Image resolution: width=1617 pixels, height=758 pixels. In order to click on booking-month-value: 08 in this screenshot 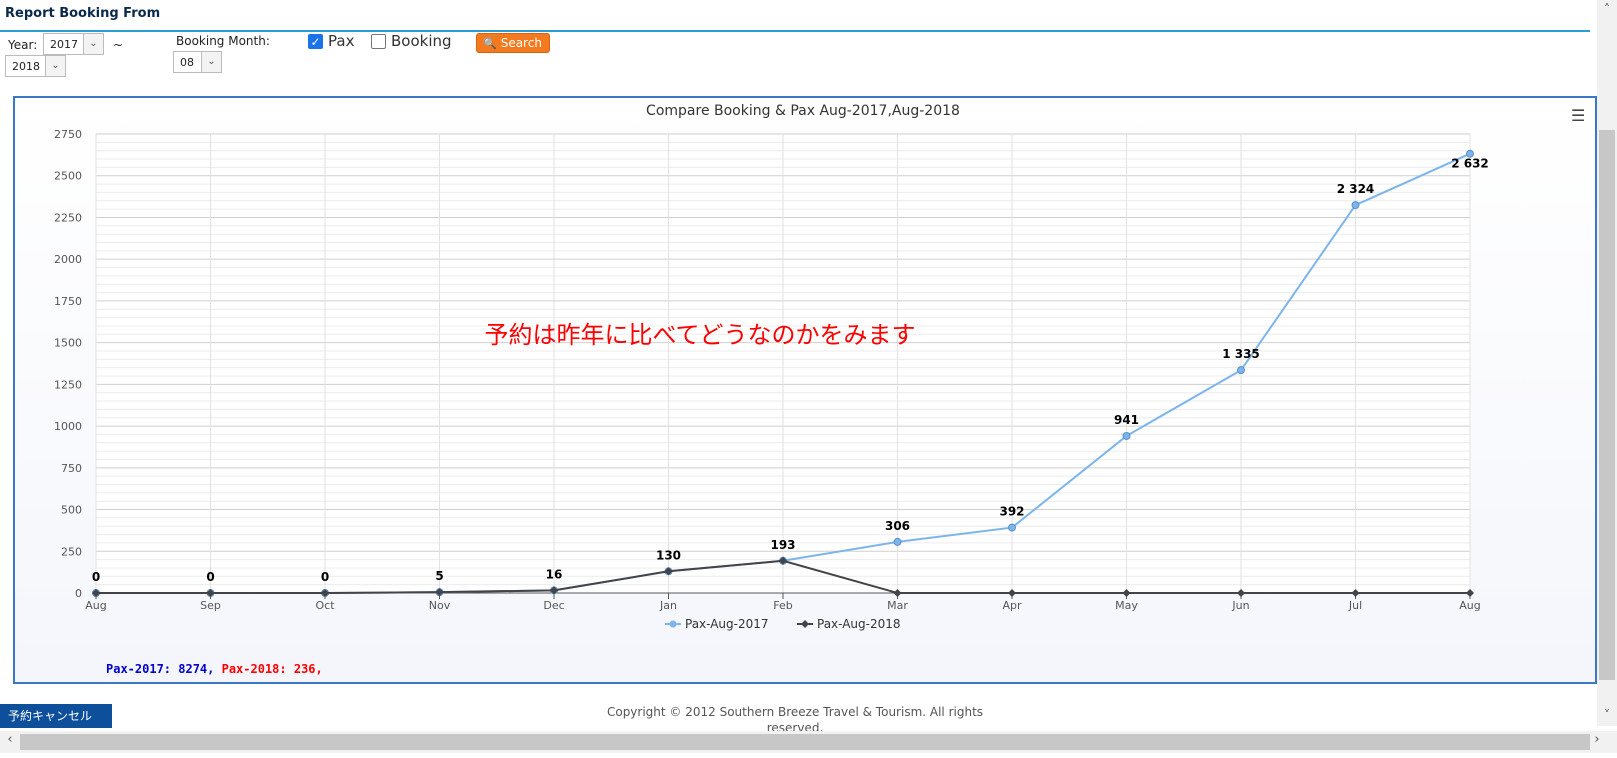, I will do `click(187, 62)`.